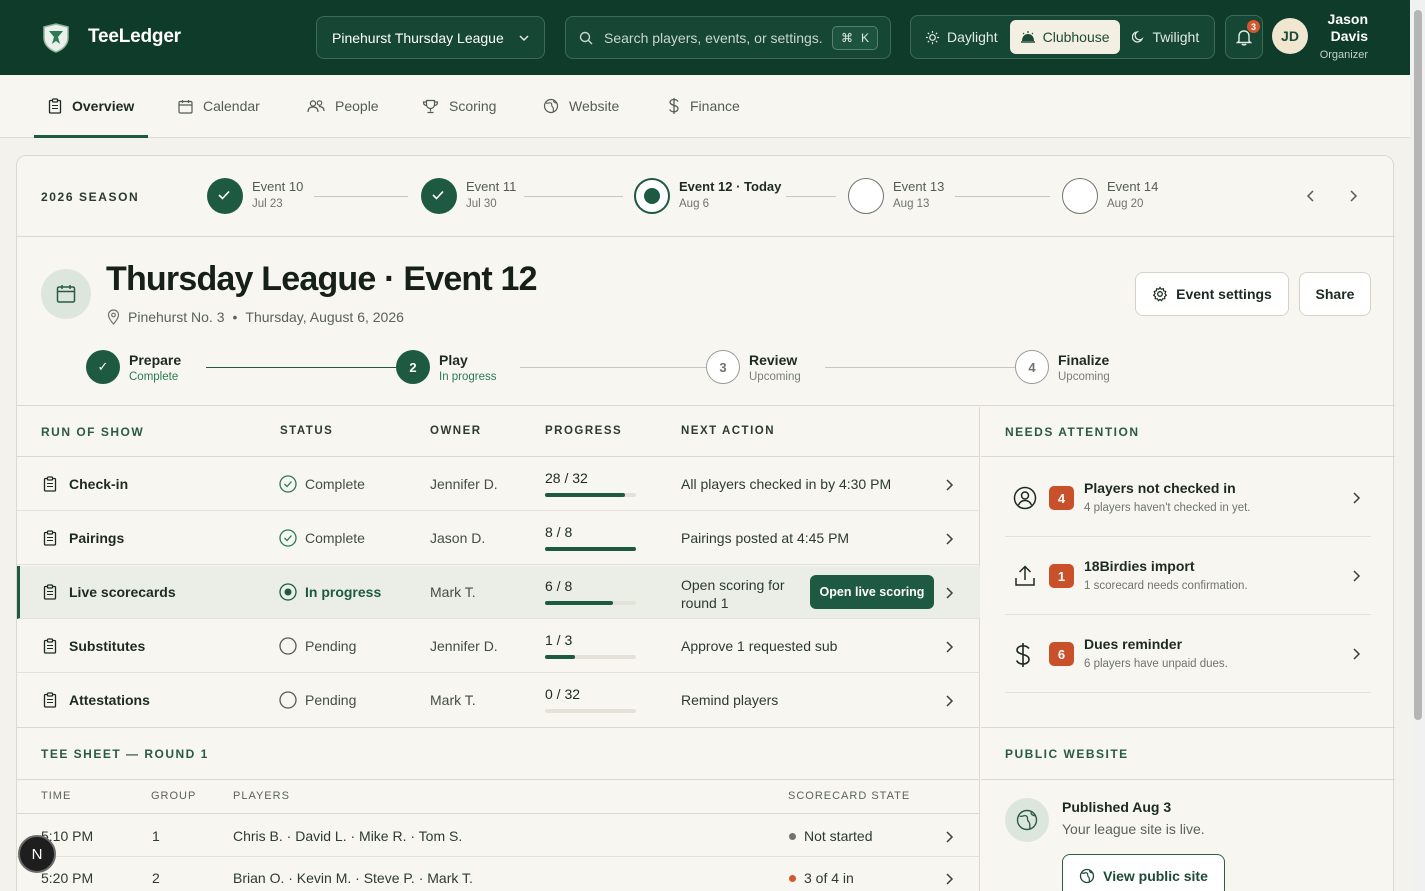 The width and height of the screenshot is (1425, 891). Describe the element at coordinates (155, 360) in the screenshot. I see `phase-title: Prepare` at that location.